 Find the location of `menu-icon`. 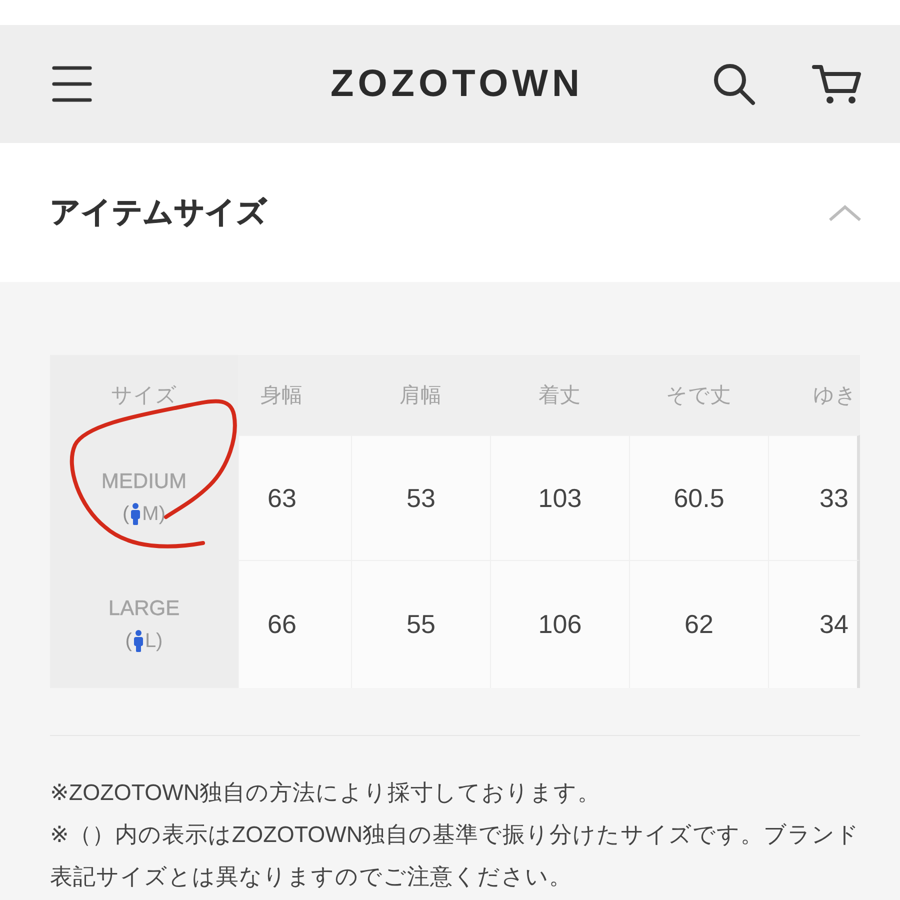

menu-icon is located at coordinates (72, 84).